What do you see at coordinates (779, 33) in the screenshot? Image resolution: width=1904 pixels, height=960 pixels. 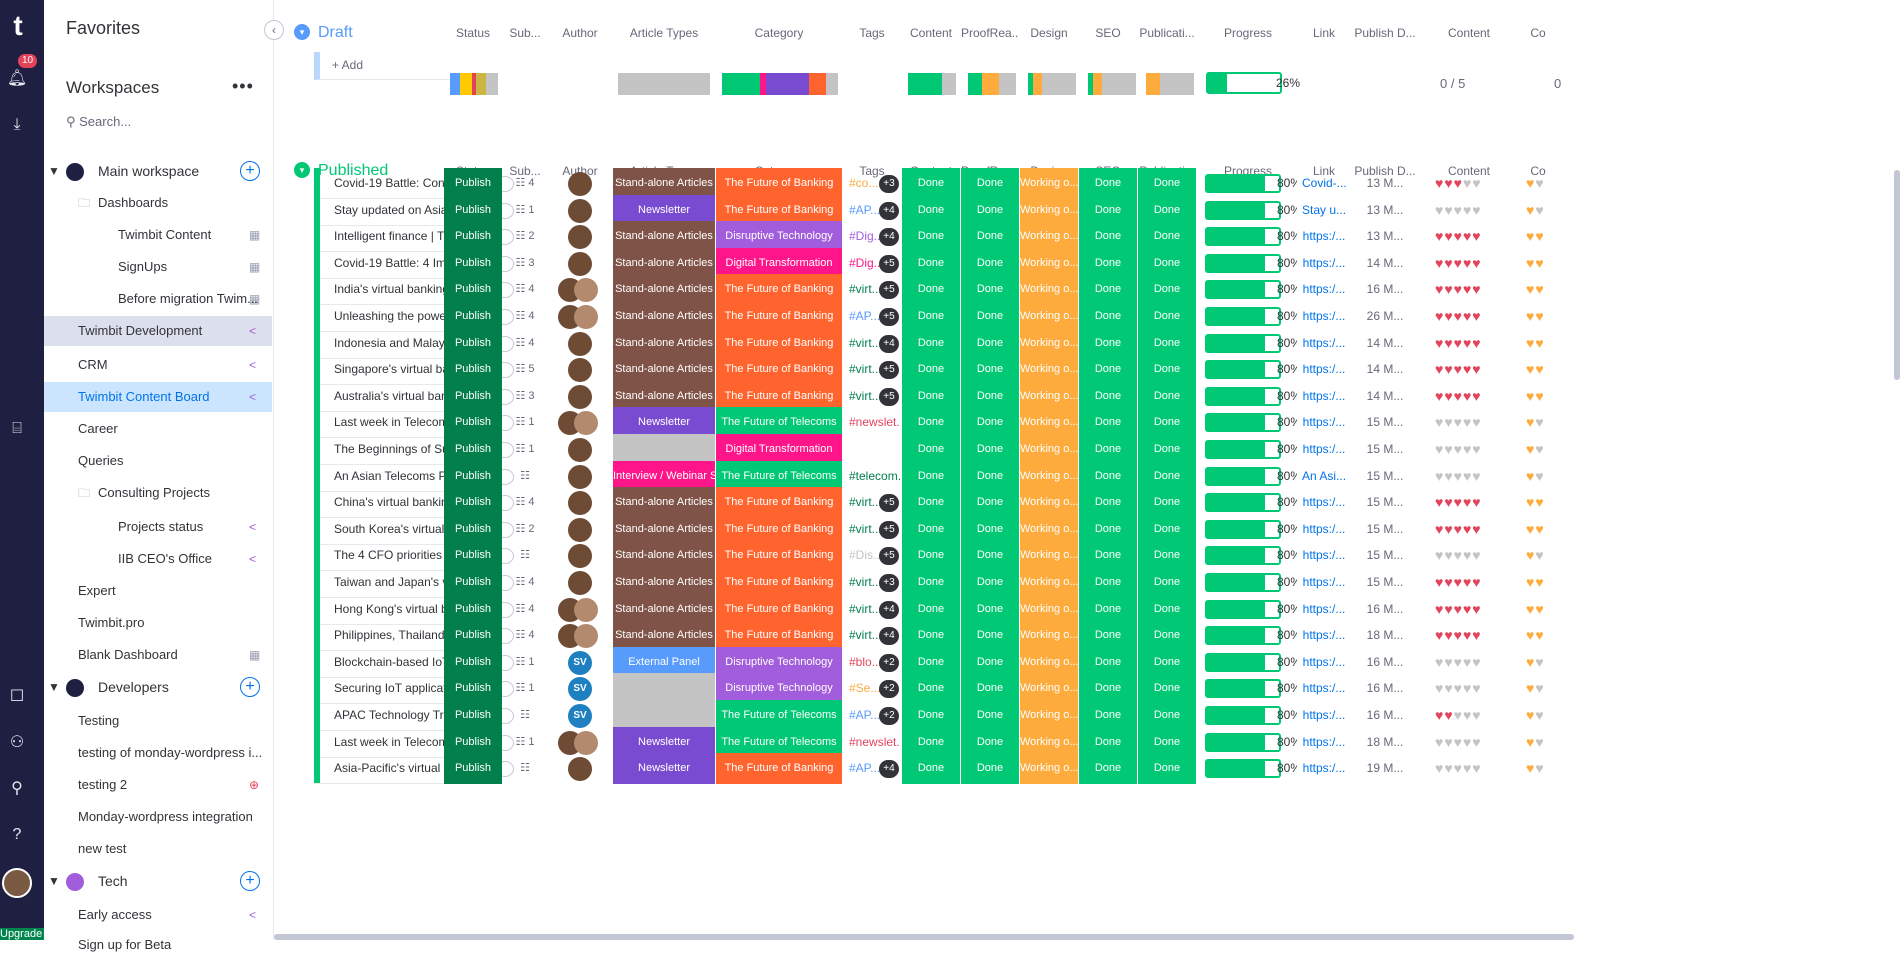 I see `column-header: Category` at bounding box center [779, 33].